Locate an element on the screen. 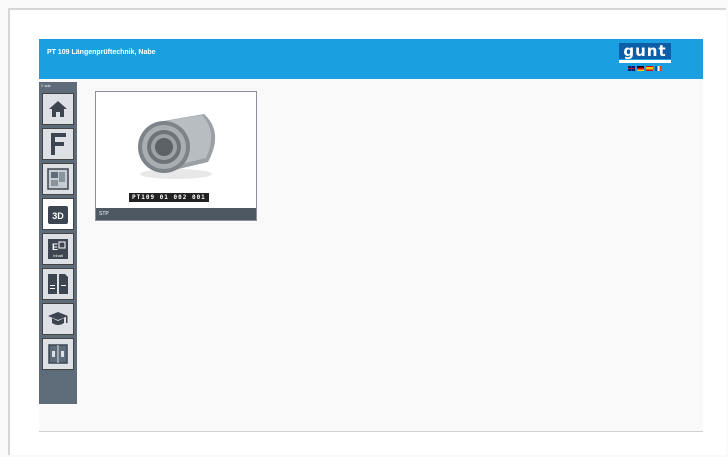 Image resolution: width=728 pixels, height=457 pixels. logo-text: gunt is located at coordinates (645, 51).